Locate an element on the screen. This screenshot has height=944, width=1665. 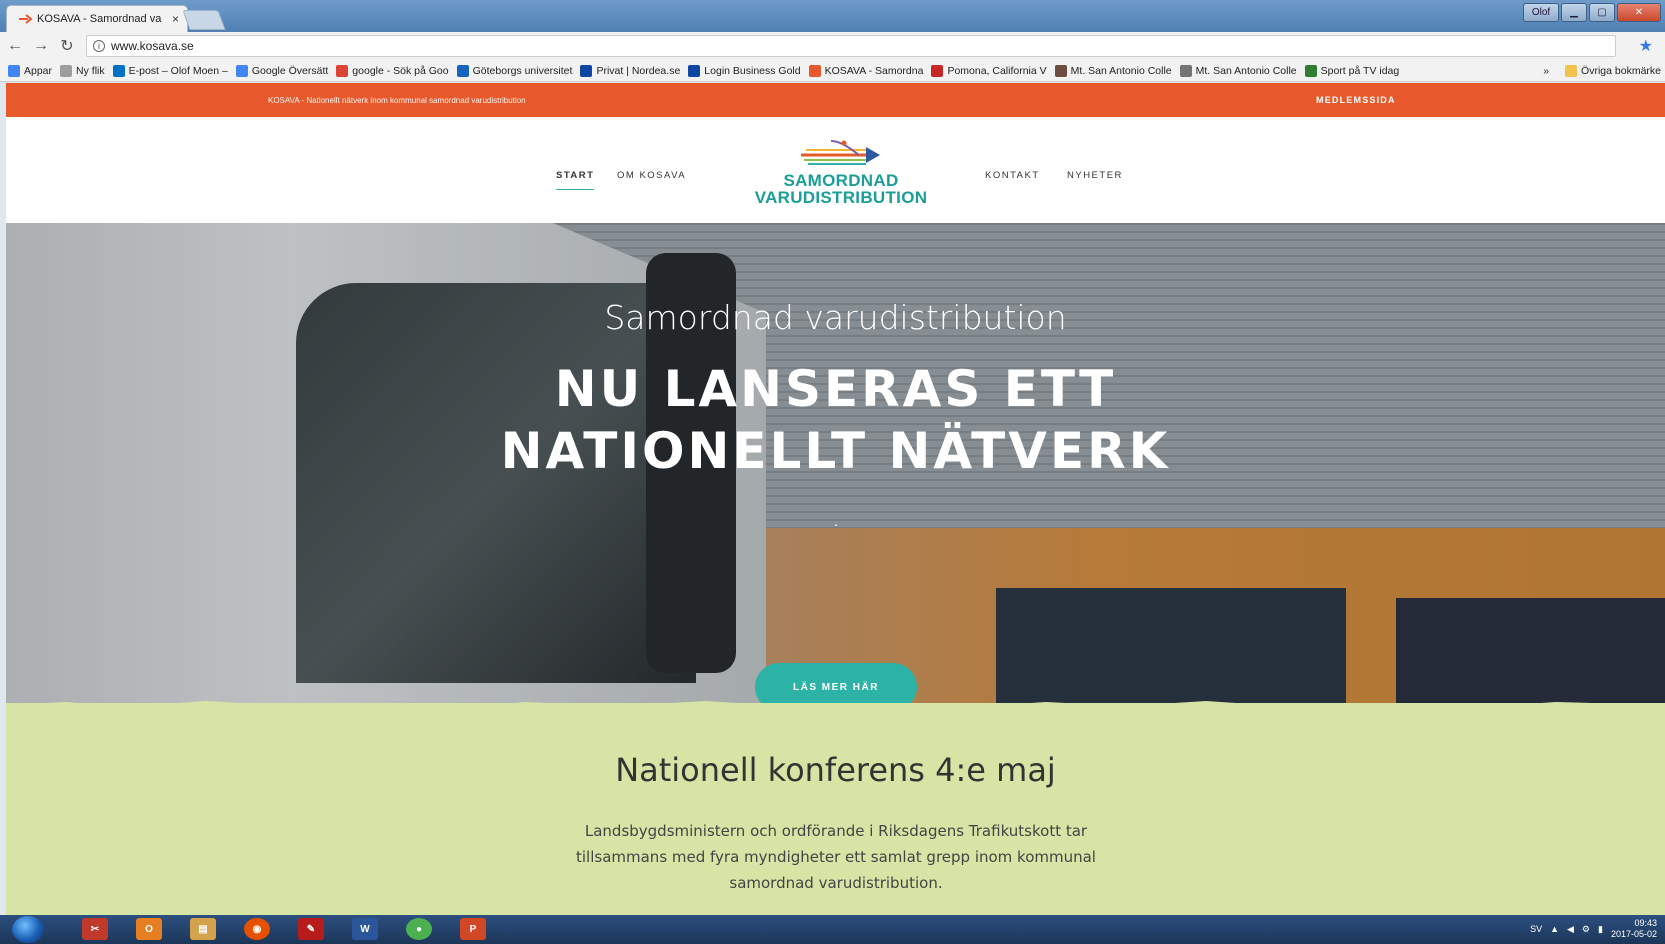
outlook-icon: O is located at coordinates (149, 929).